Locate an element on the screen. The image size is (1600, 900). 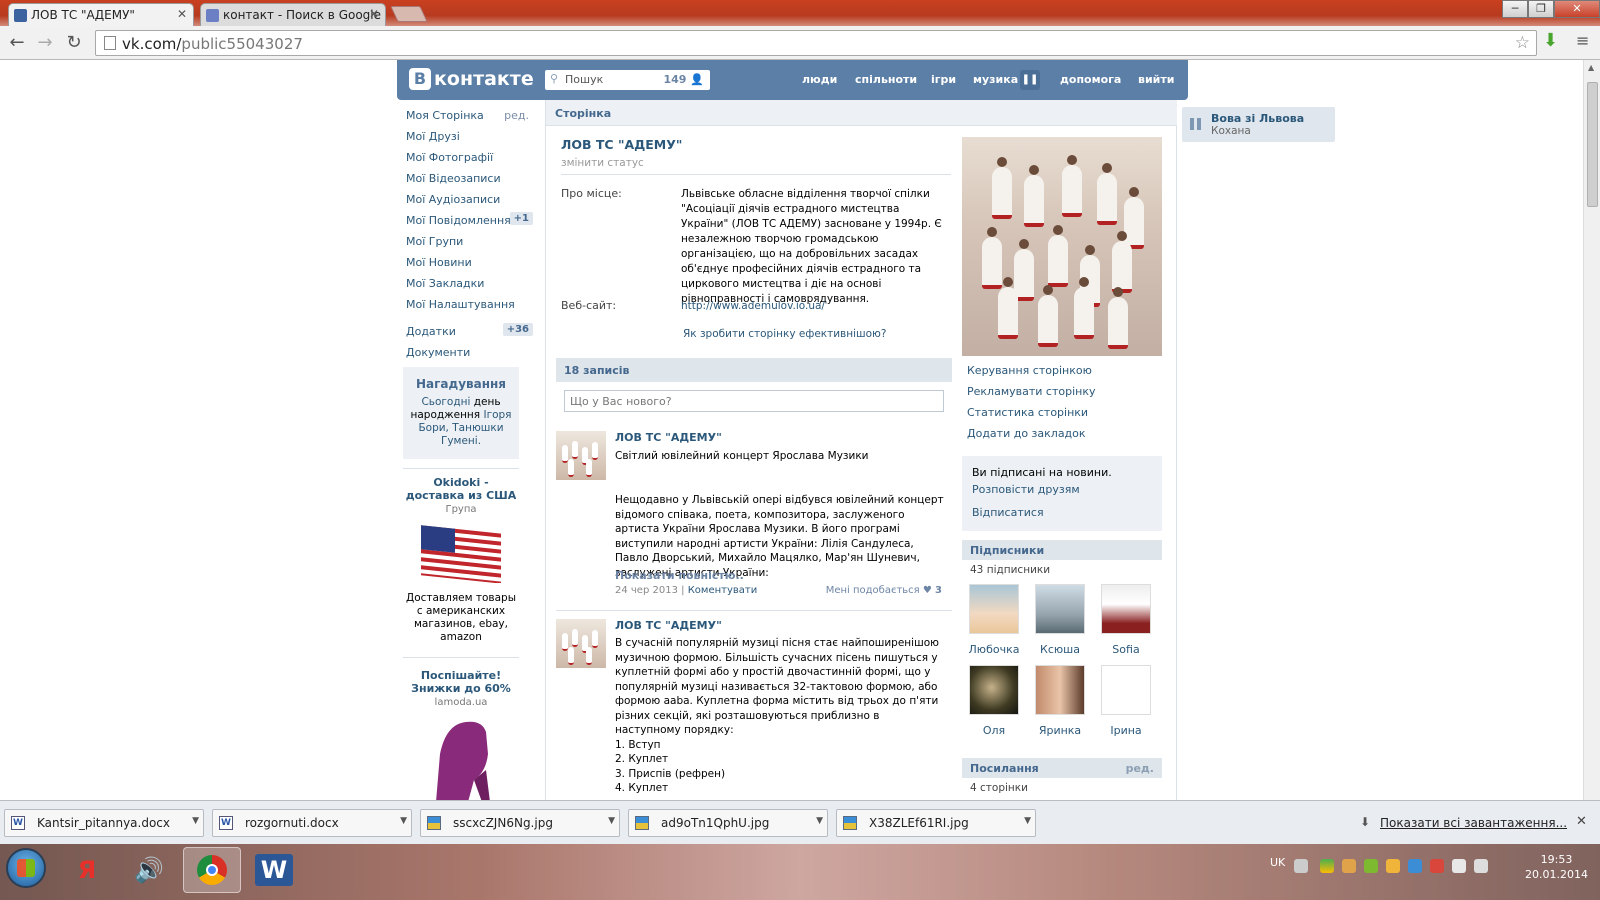
address-bar: vk.com/public55043027 ☆ is located at coordinates (816, 43).